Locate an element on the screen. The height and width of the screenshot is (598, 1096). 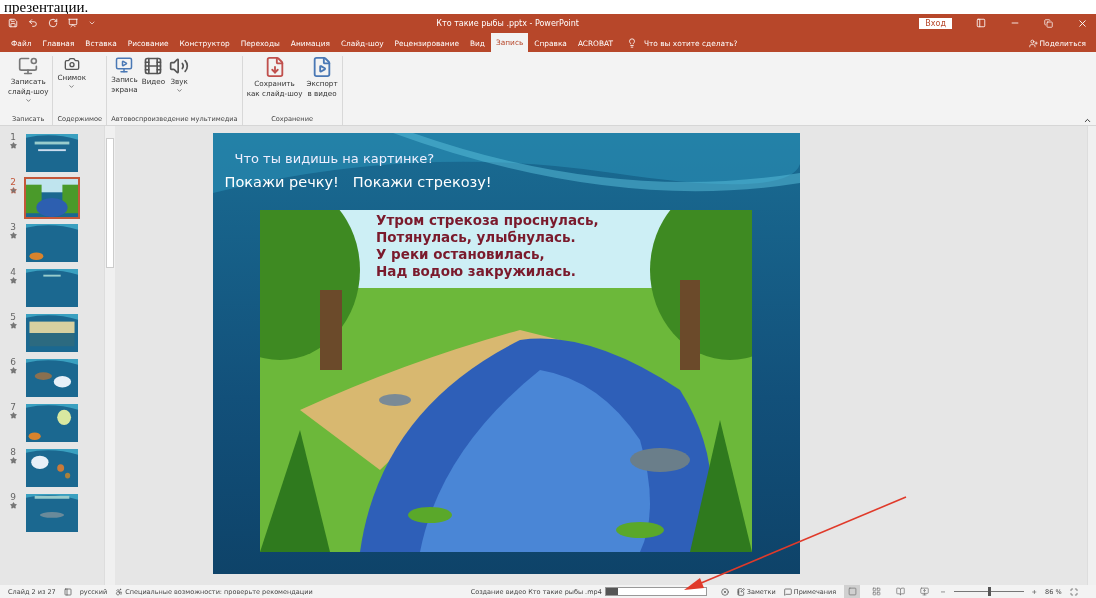
collapse-ribbon-icon is located at coordinates (1087, 120).